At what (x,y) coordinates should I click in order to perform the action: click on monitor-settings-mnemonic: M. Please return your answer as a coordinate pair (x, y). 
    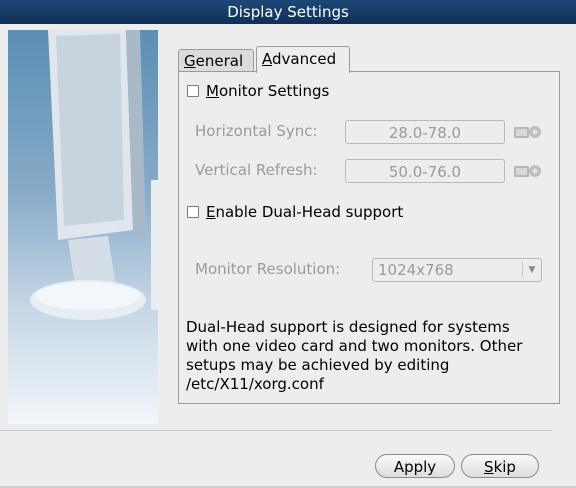
    Looking at the image, I should click on (212, 91).